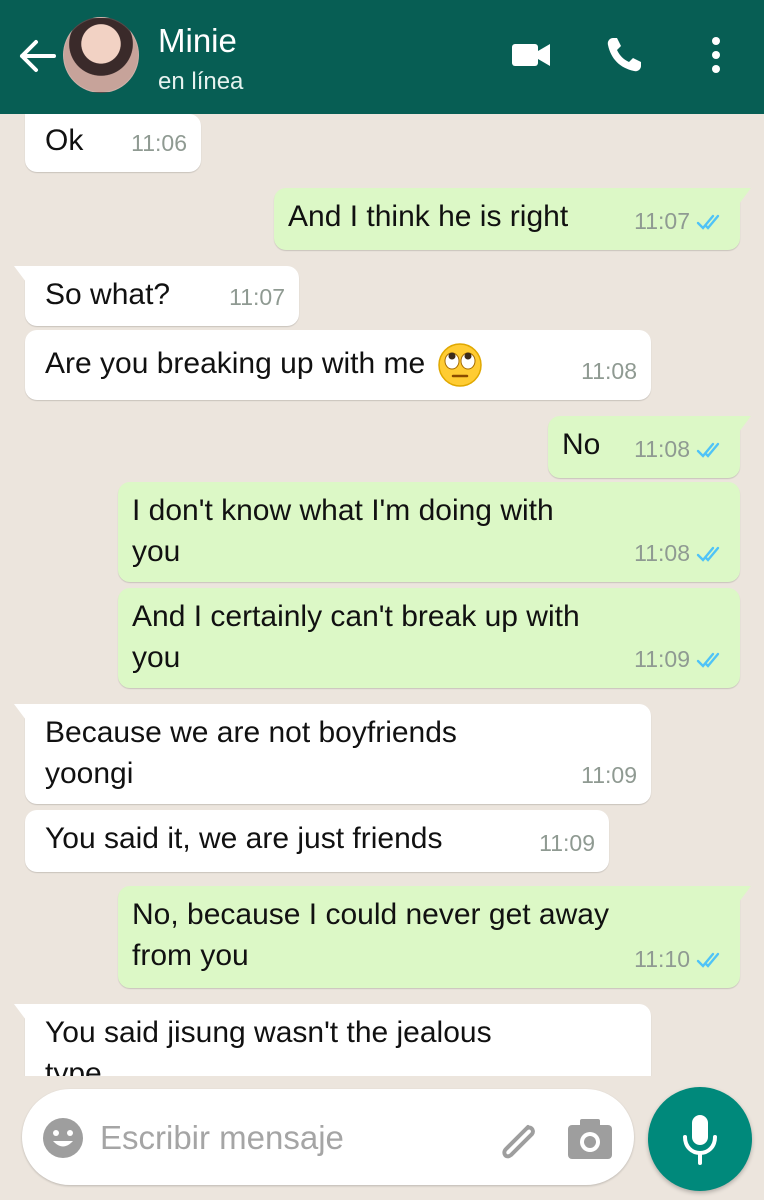 The image size is (764, 1200). What do you see at coordinates (624, 55) in the screenshot?
I see `phone-icon` at bounding box center [624, 55].